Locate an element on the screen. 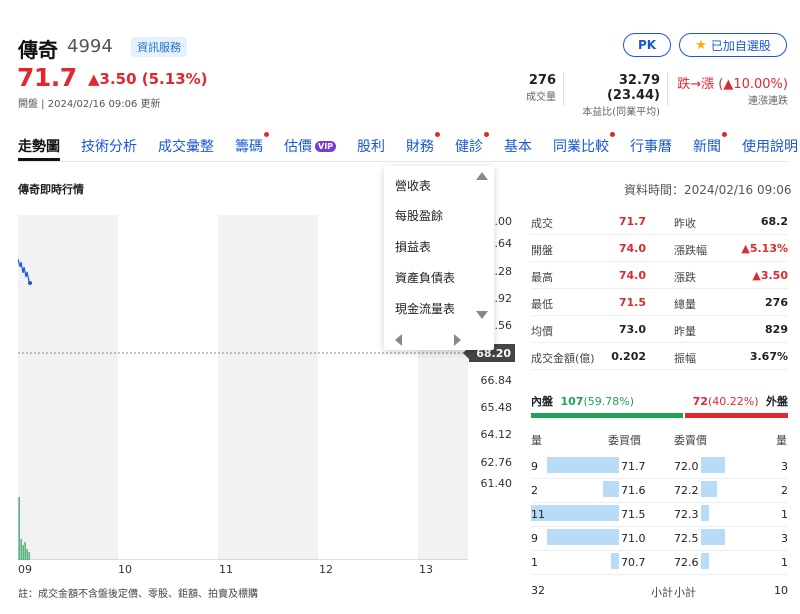  quote-value: 71.5 is located at coordinates (632, 302).